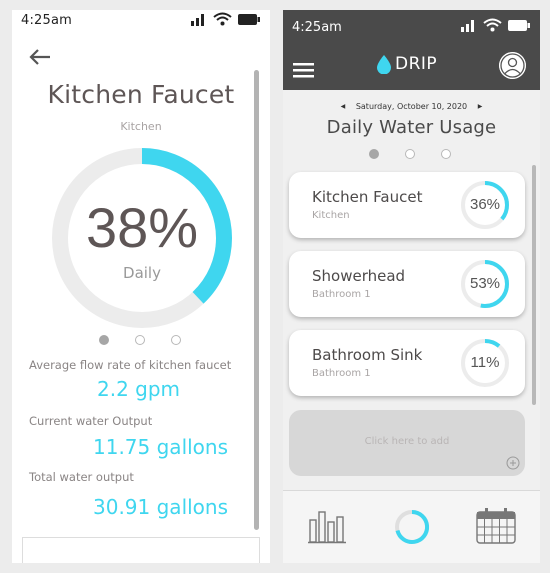 This screenshot has width=550, height=573. What do you see at coordinates (496, 526) in the screenshot?
I see `calendar-icon` at bounding box center [496, 526].